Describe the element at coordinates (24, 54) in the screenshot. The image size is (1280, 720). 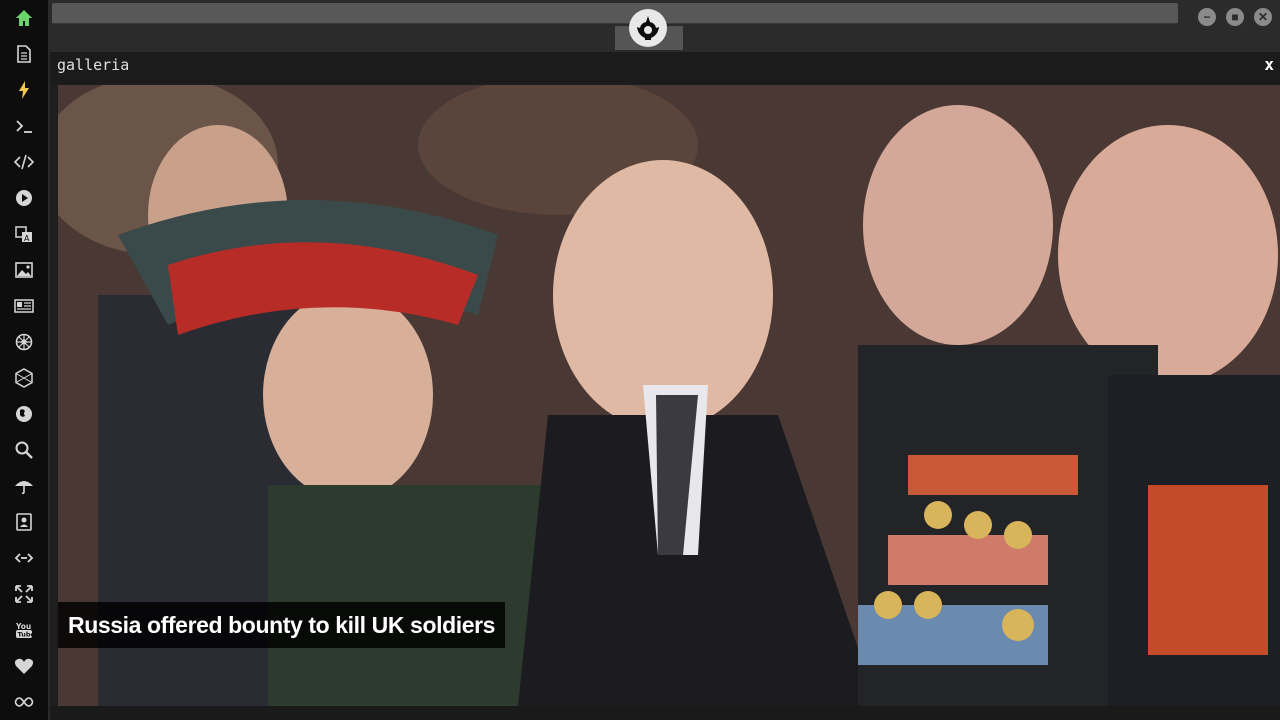
I see `document-icon` at that location.